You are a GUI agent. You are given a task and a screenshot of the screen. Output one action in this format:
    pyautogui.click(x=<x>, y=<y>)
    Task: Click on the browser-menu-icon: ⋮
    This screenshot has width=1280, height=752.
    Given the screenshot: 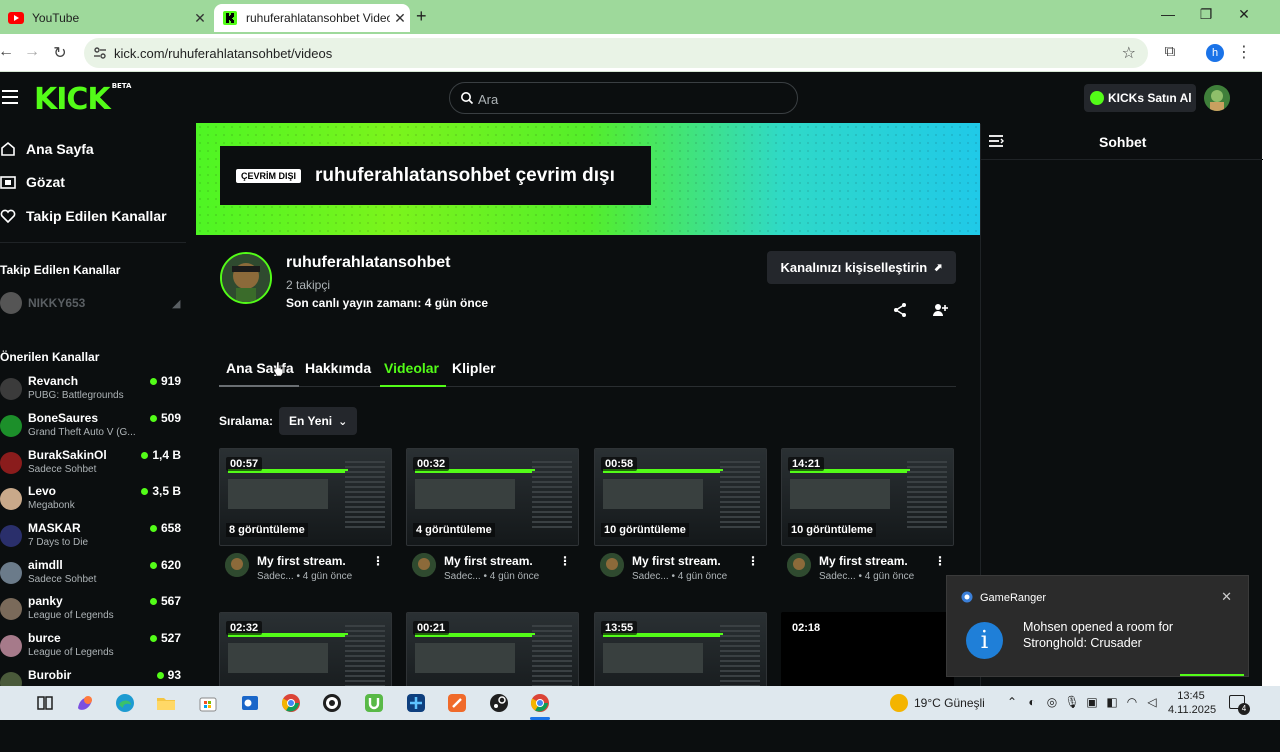 What is the action you would take?
    pyautogui.click(x=1244, y=52)
    